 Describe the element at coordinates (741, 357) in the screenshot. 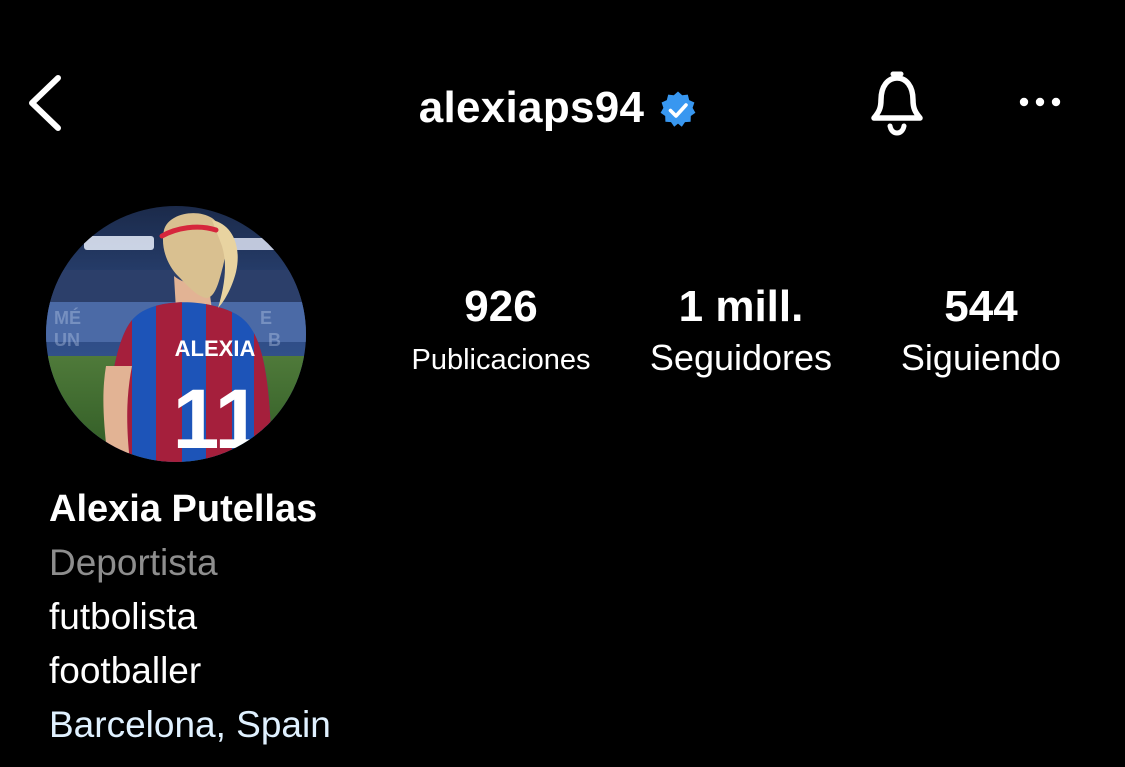

I see `followers-label: Seguidores` at that location.